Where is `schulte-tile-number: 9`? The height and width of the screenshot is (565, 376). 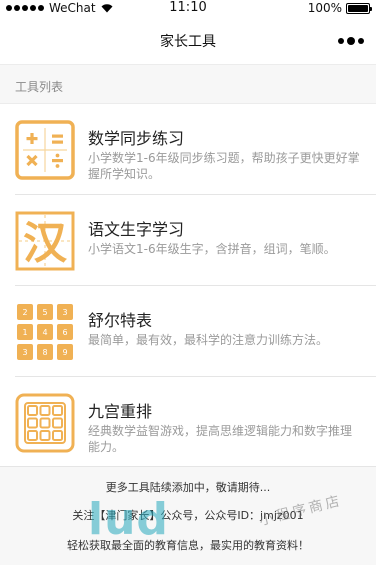
schulte-tile-number: 9 is located at coordinates (64, 352).